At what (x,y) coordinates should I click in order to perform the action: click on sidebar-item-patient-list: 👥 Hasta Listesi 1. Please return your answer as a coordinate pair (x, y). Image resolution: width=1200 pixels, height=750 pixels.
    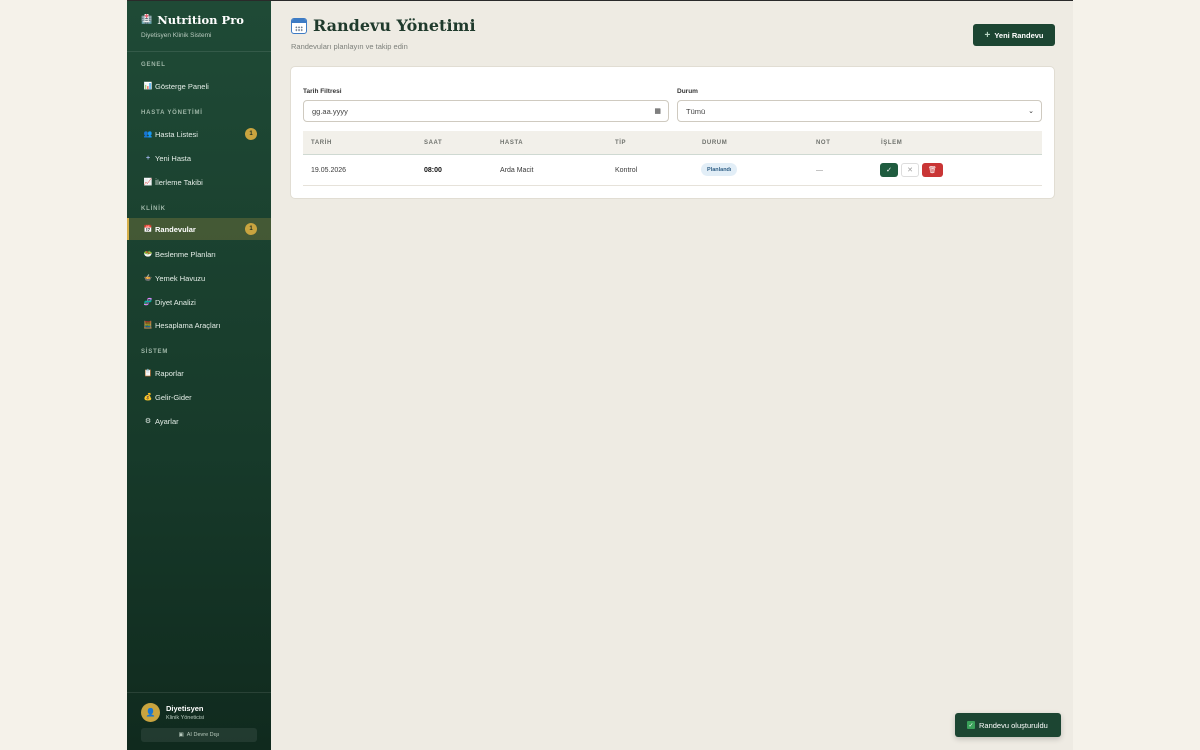
    Looking at the image, I should click on (199, 134).